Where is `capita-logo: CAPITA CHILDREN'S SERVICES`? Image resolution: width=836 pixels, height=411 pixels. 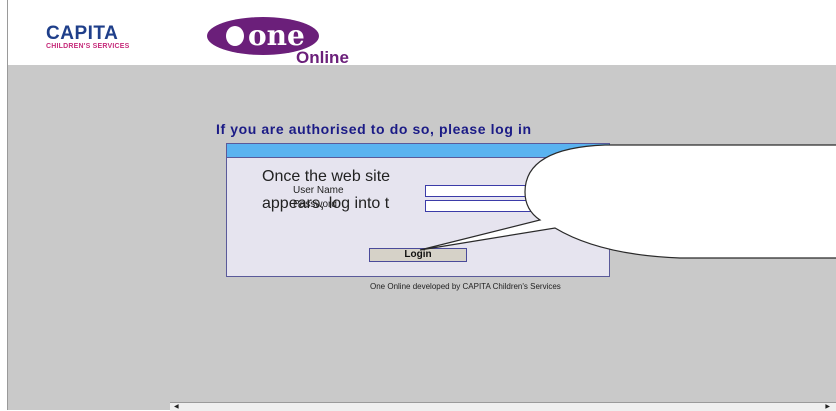
capita-logo: CAPITA CHILDREN'S SERVICES is located at coordinates (106, 37).